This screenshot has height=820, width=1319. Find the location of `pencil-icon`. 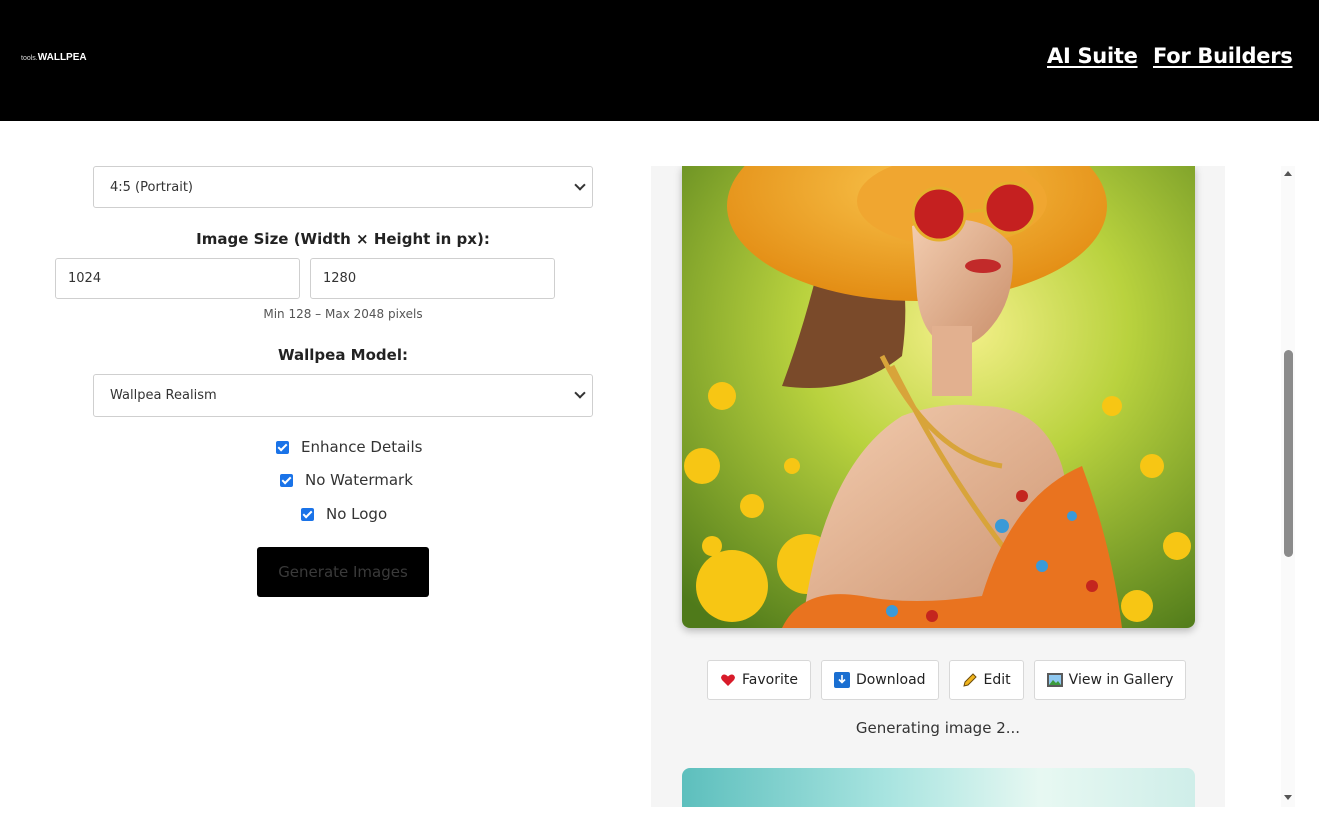

pencil-icon is located at coordinates (970, 680).